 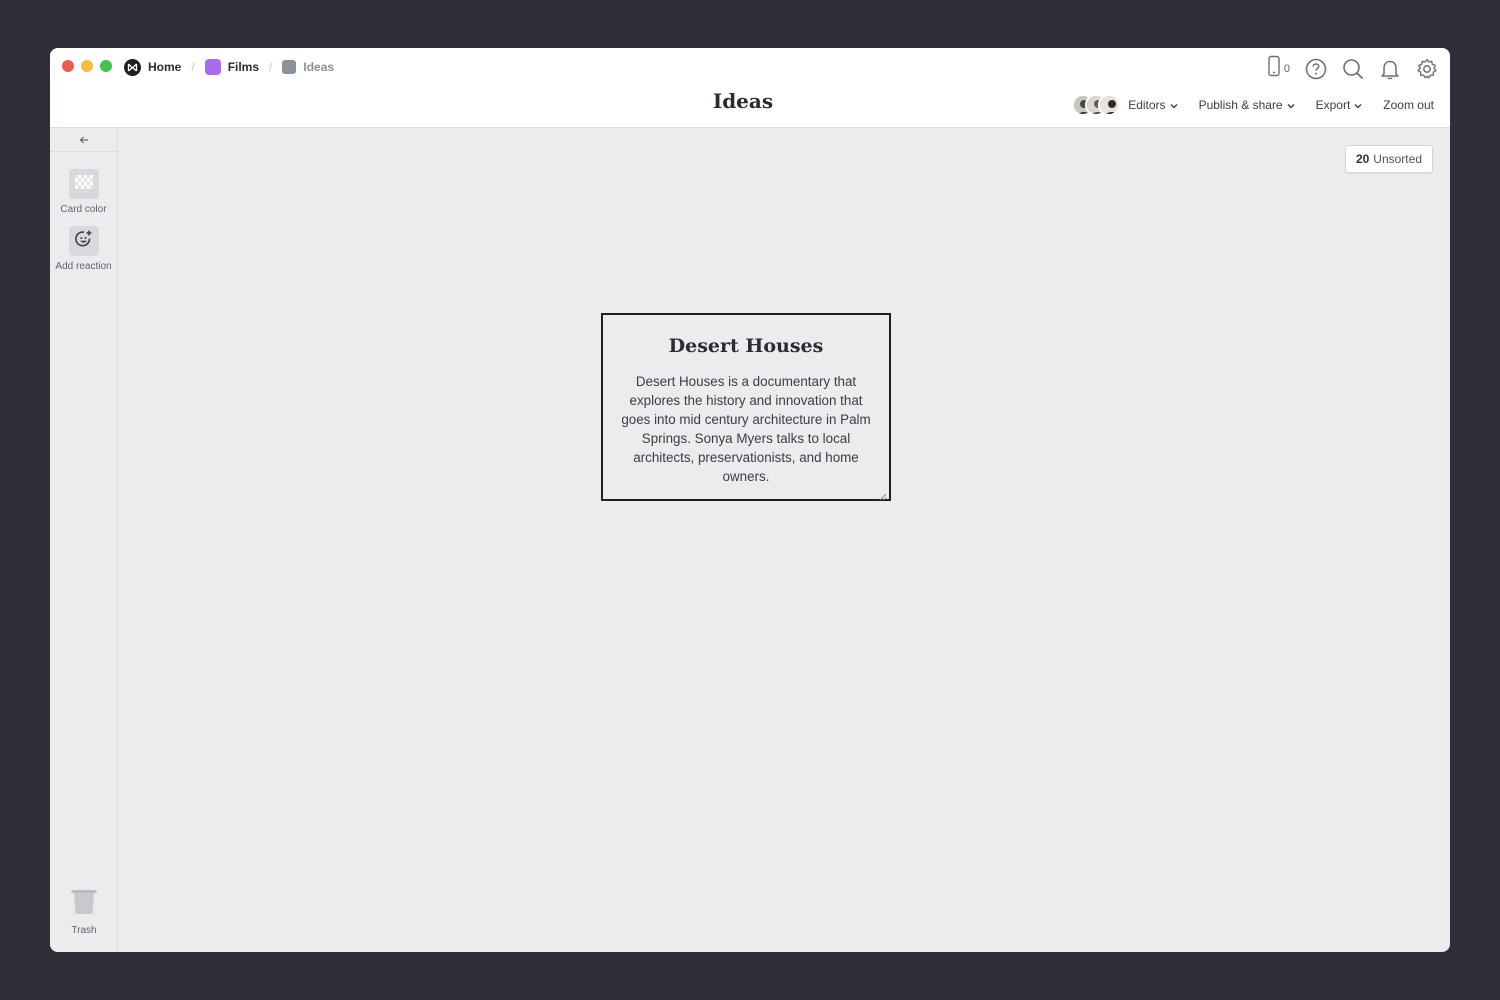 I want to click on unsorted-label: Unsorted, so click(x=1397, y=159).